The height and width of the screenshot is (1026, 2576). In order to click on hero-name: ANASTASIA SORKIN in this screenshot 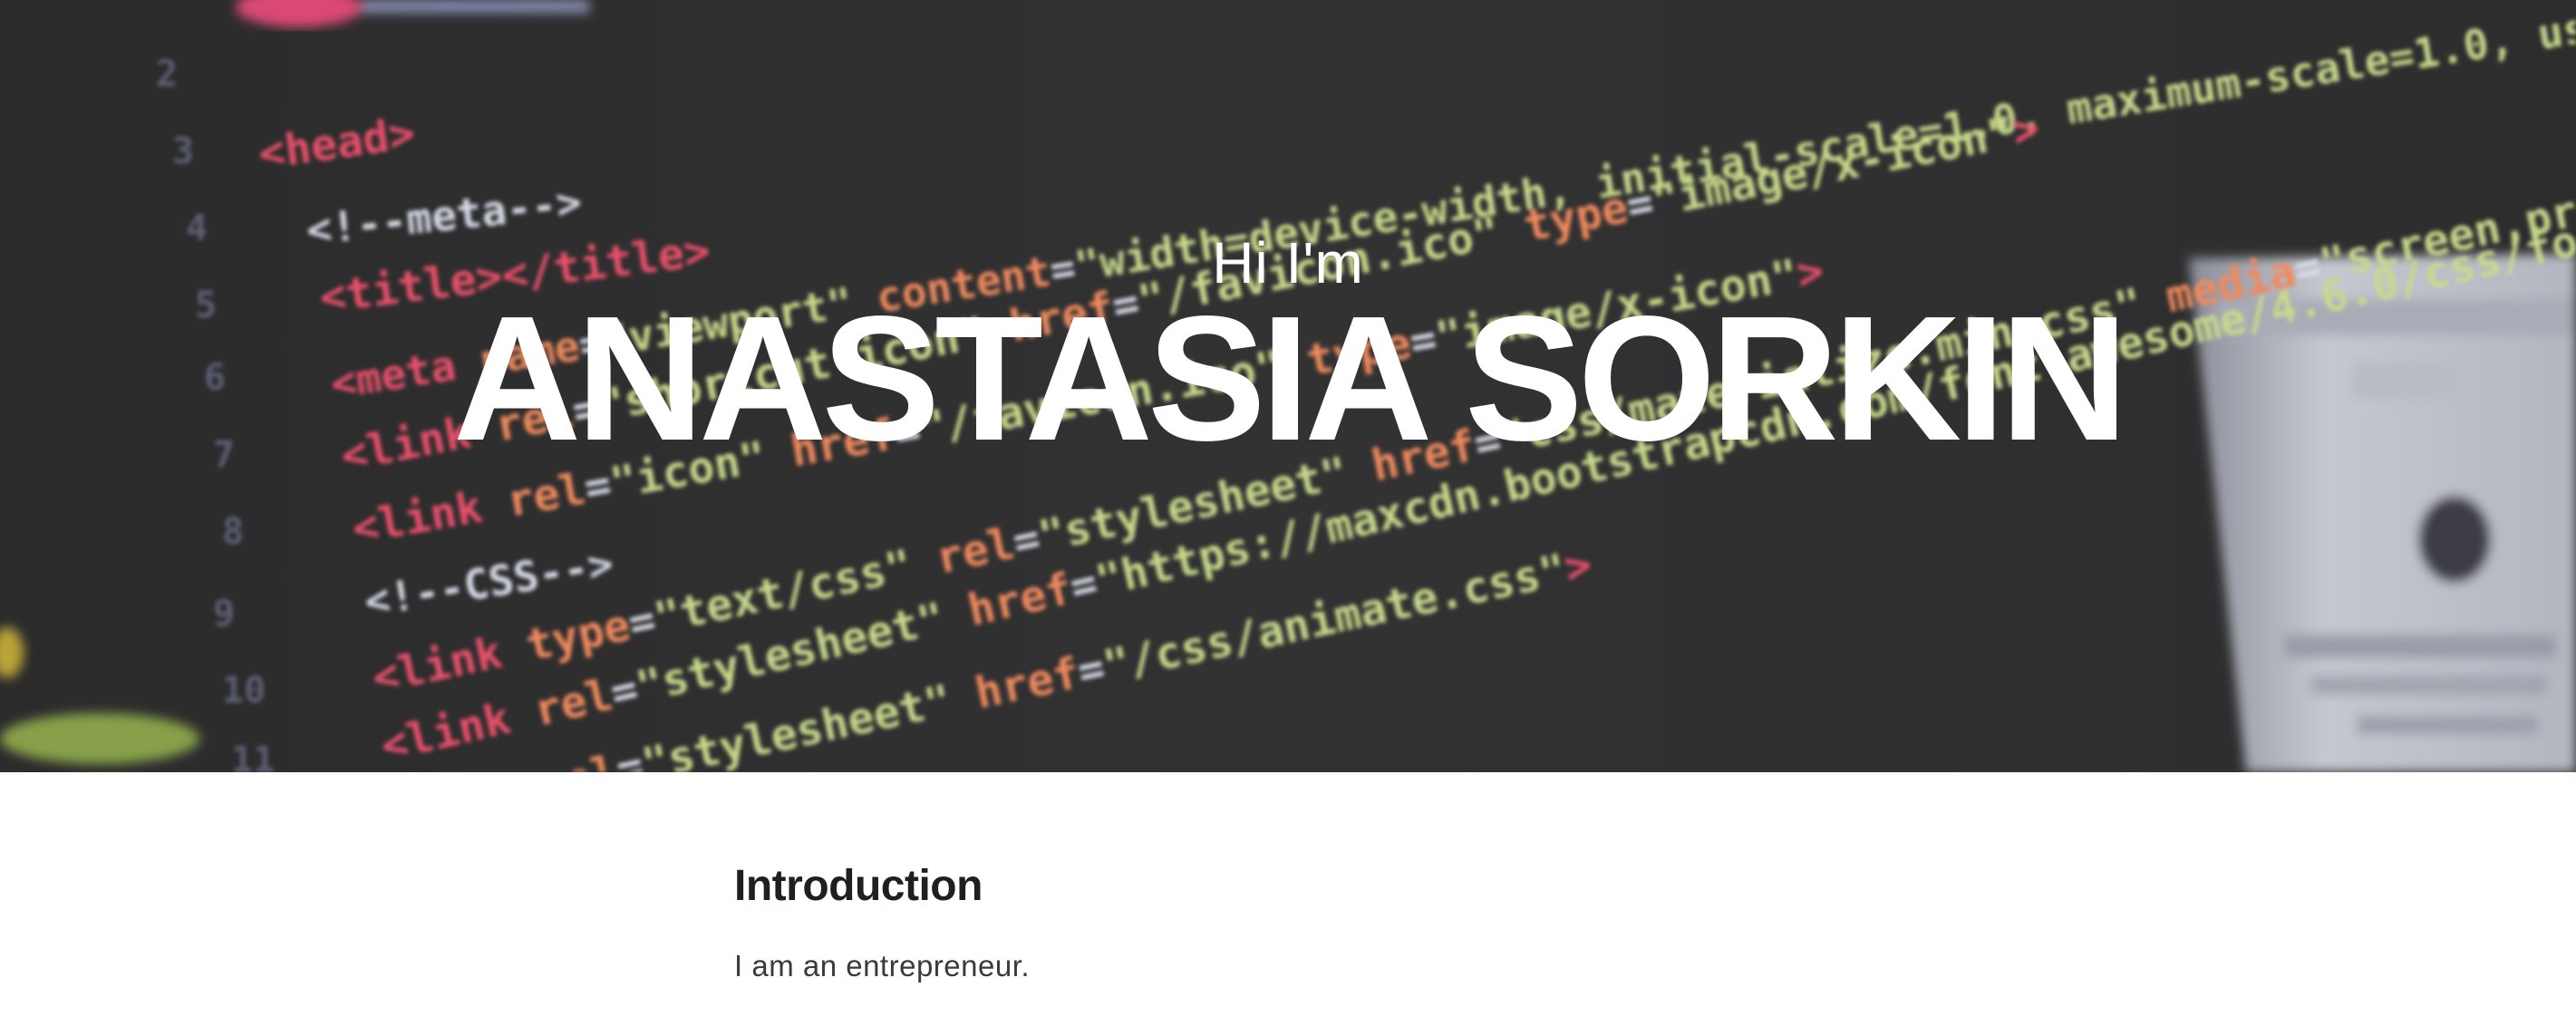, I will do `click(1290, 378)`.